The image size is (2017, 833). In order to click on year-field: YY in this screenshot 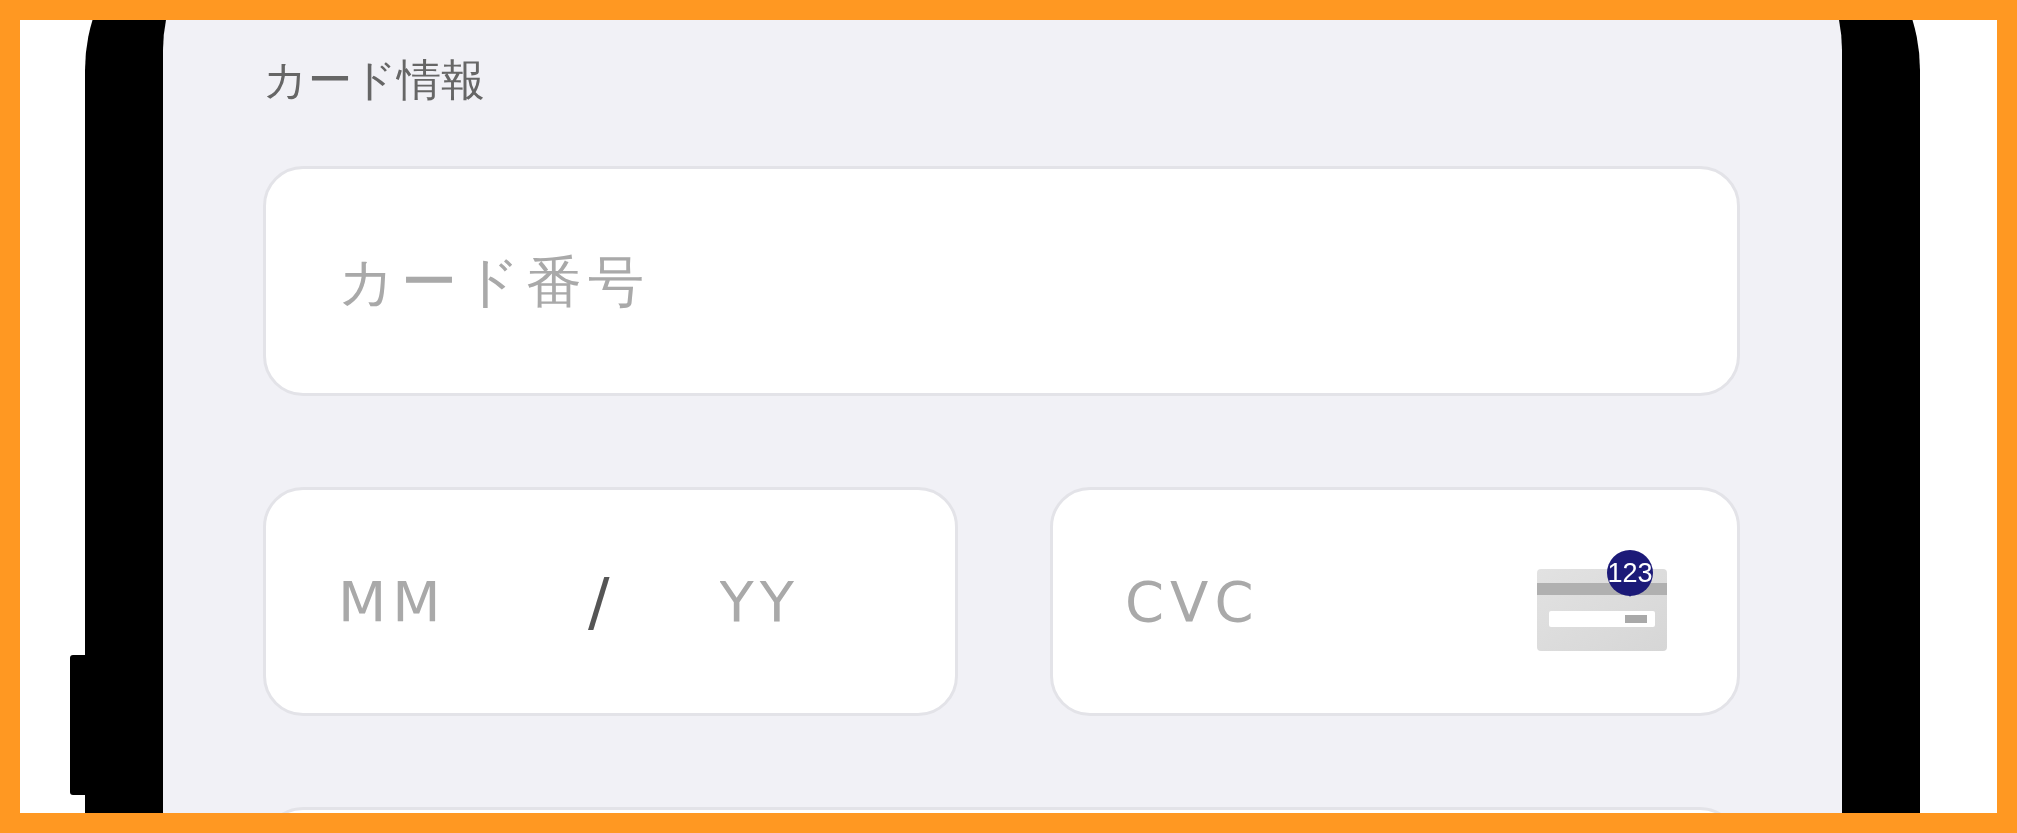, I will do `click(794, 601)`.